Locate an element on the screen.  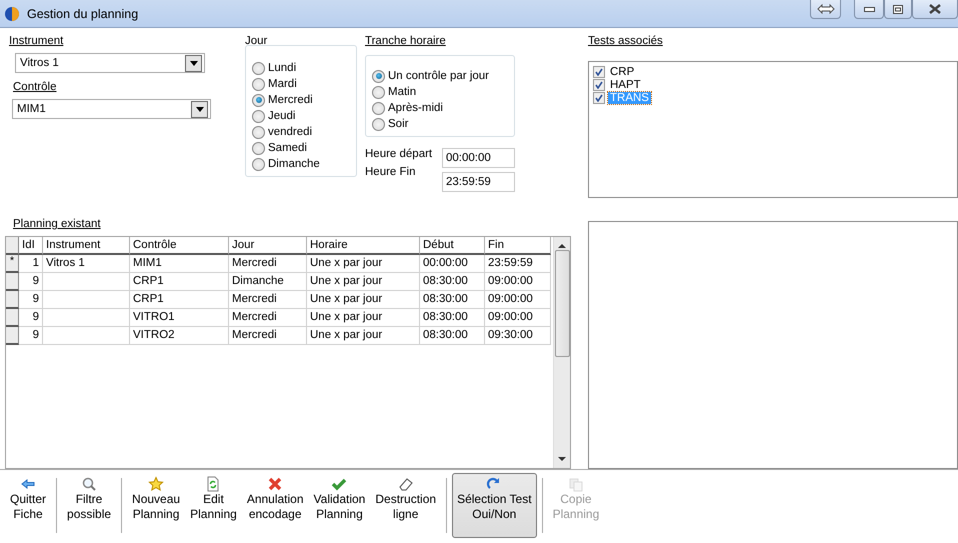
scroll-down-icon is located at coordinates (562, 459).